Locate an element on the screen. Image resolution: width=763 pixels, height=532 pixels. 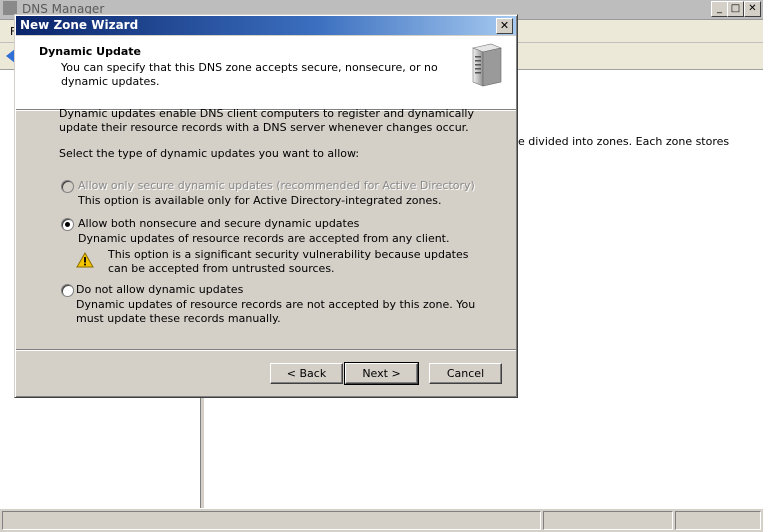
dns-app-icon is located at coordinates (10, 8).